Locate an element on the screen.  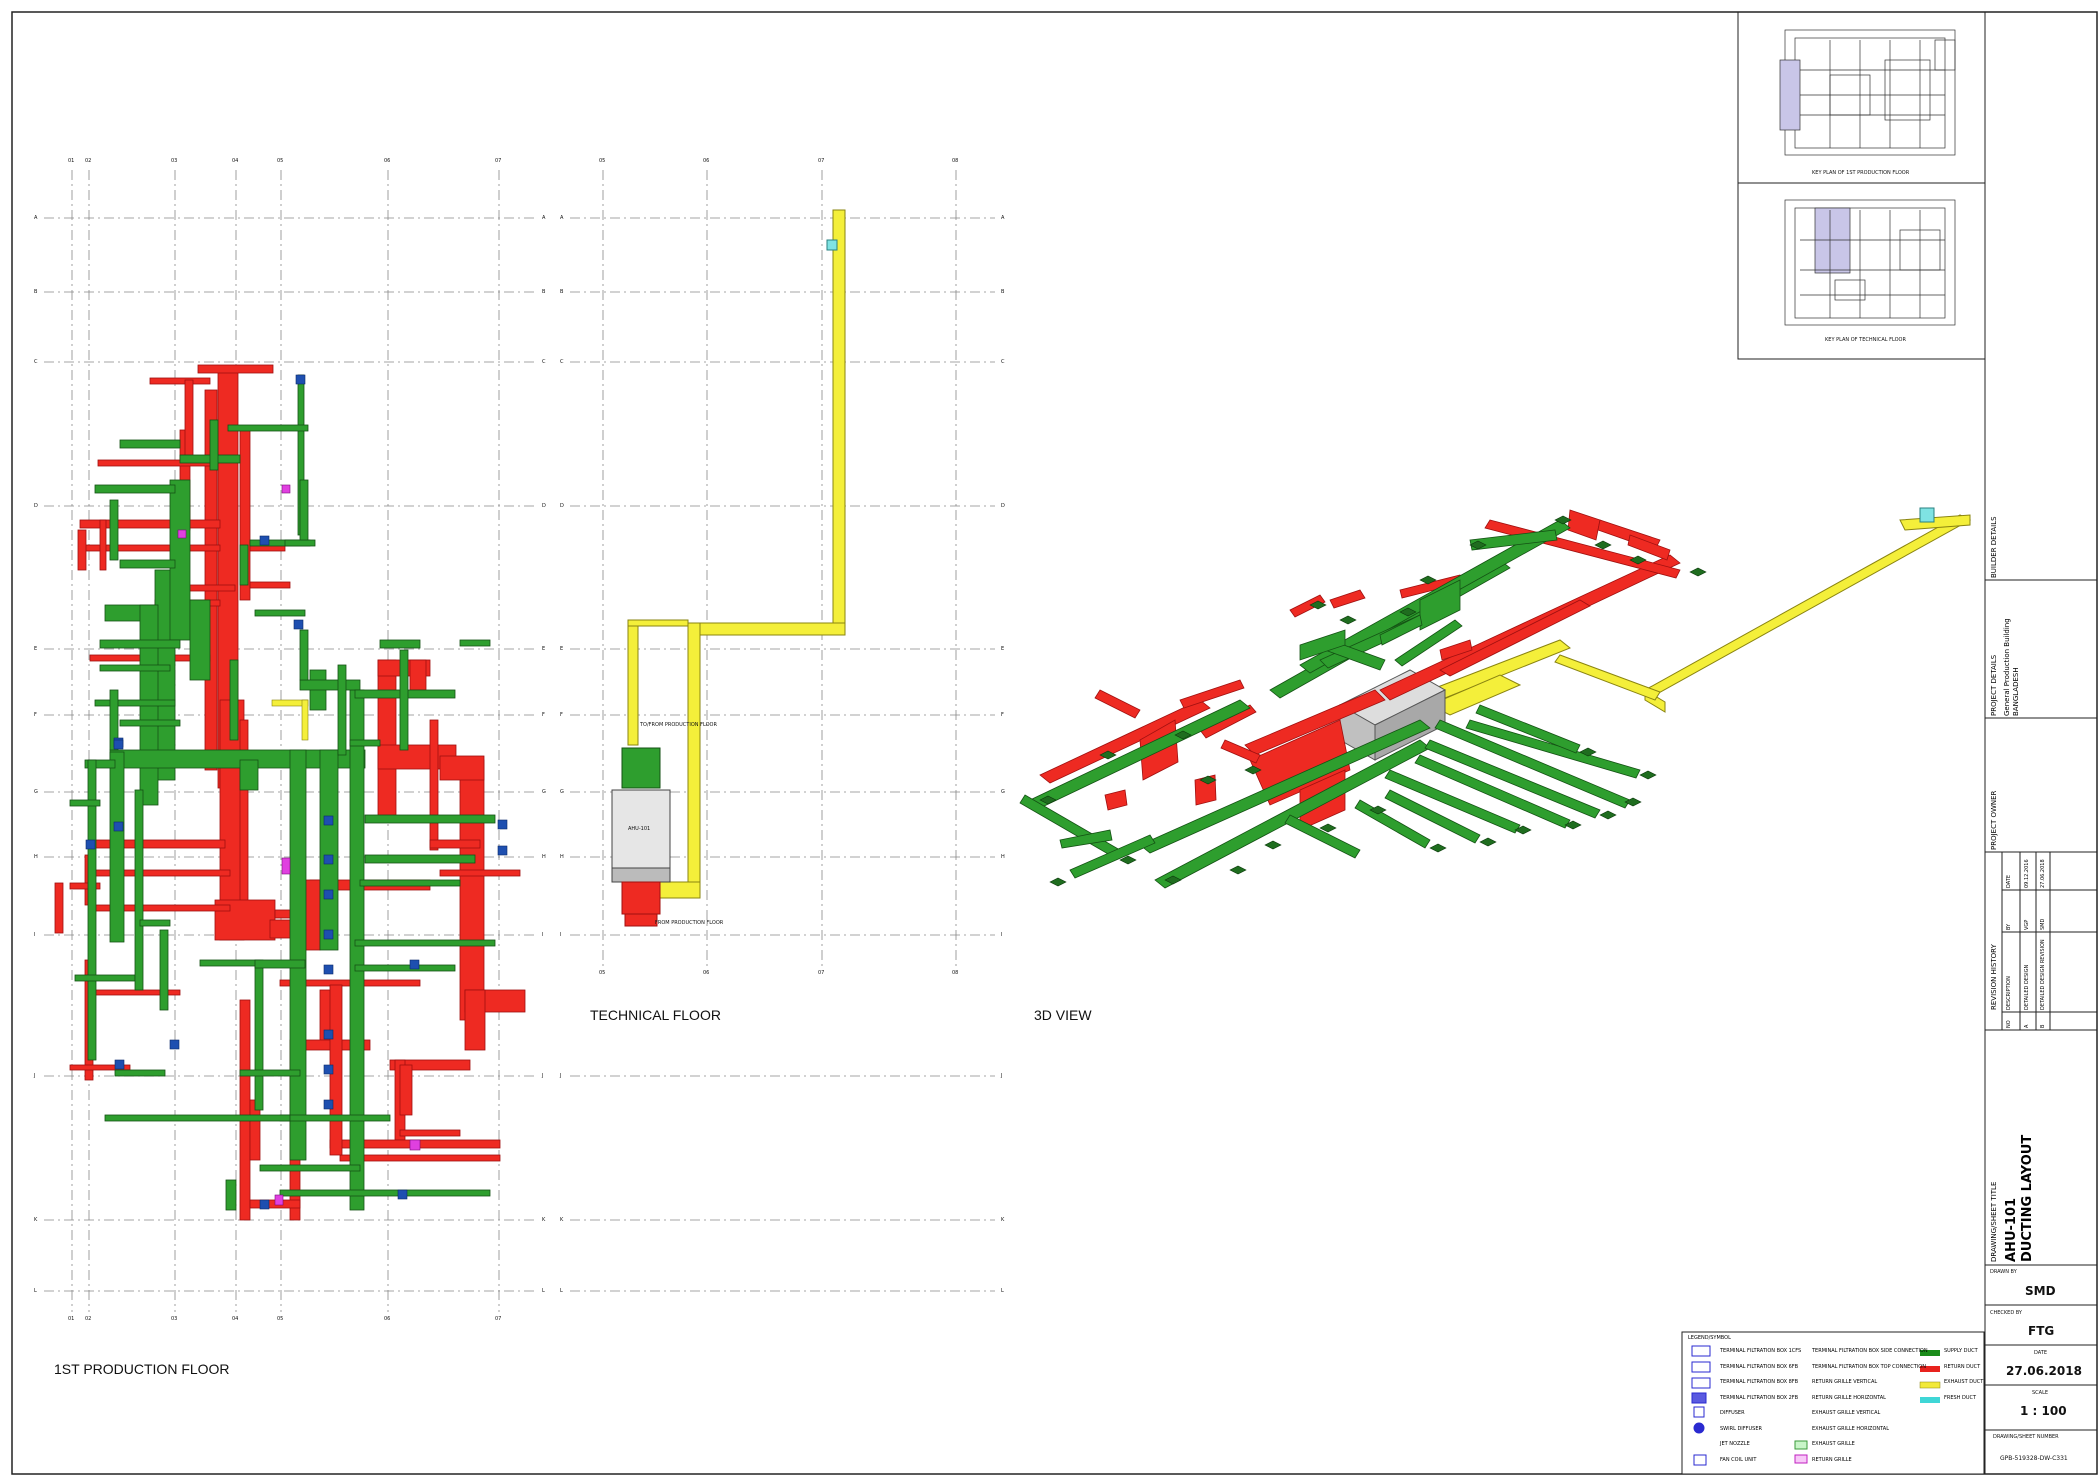
floor1-row-bubble-A-right: A is located at coordinates (544, 218).